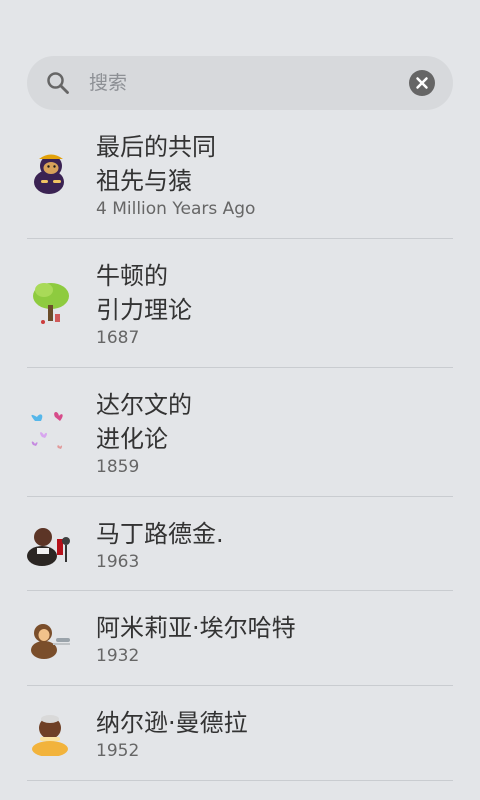  What do you see at coordinates (118, 562) in the screenshot?
I see `item-date: 1963` at bounding box center [118, 562].